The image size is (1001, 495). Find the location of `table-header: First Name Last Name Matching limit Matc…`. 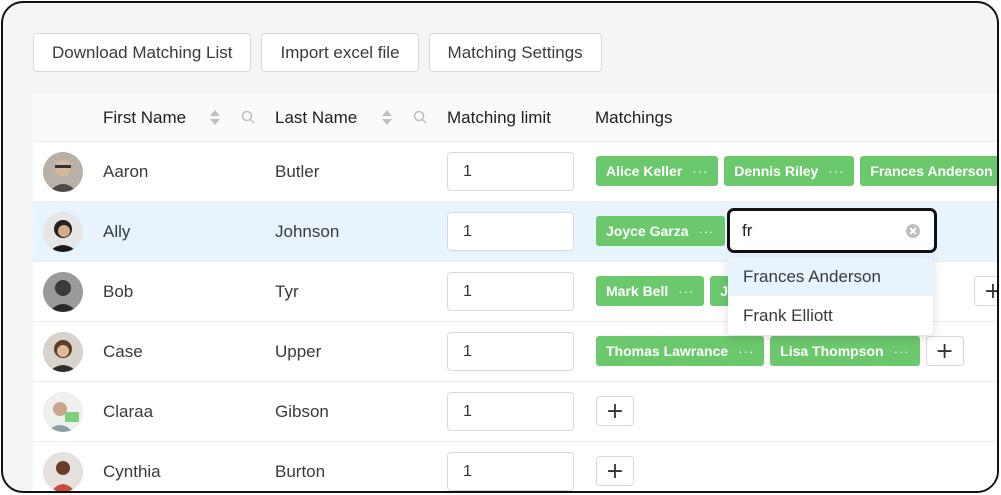

table-header: First Name Last Name Matching limit Matc… is located at coordinates (515, 117).